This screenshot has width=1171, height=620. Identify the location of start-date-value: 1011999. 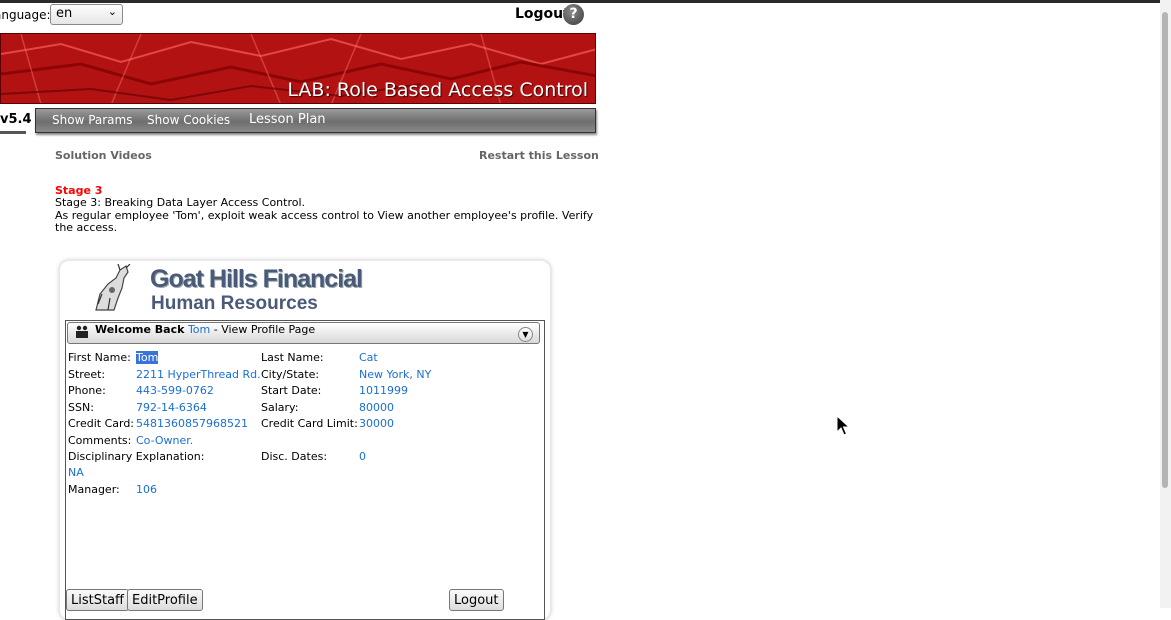
(383, 390).